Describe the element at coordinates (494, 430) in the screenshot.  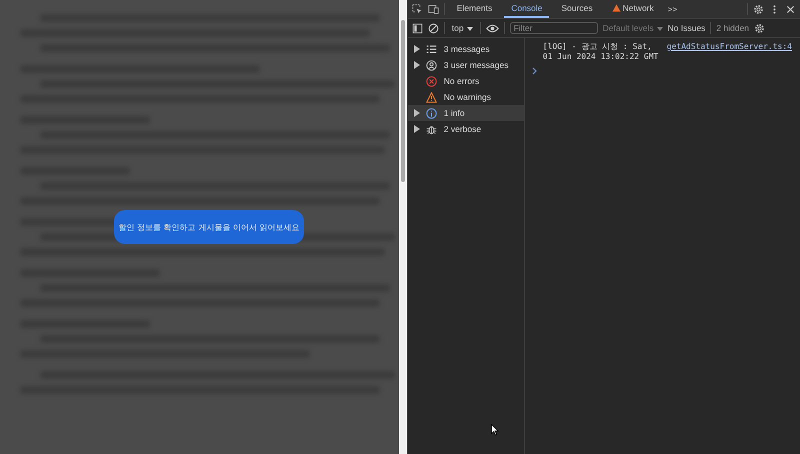
I see `mouse-cursor-icon` at that location.